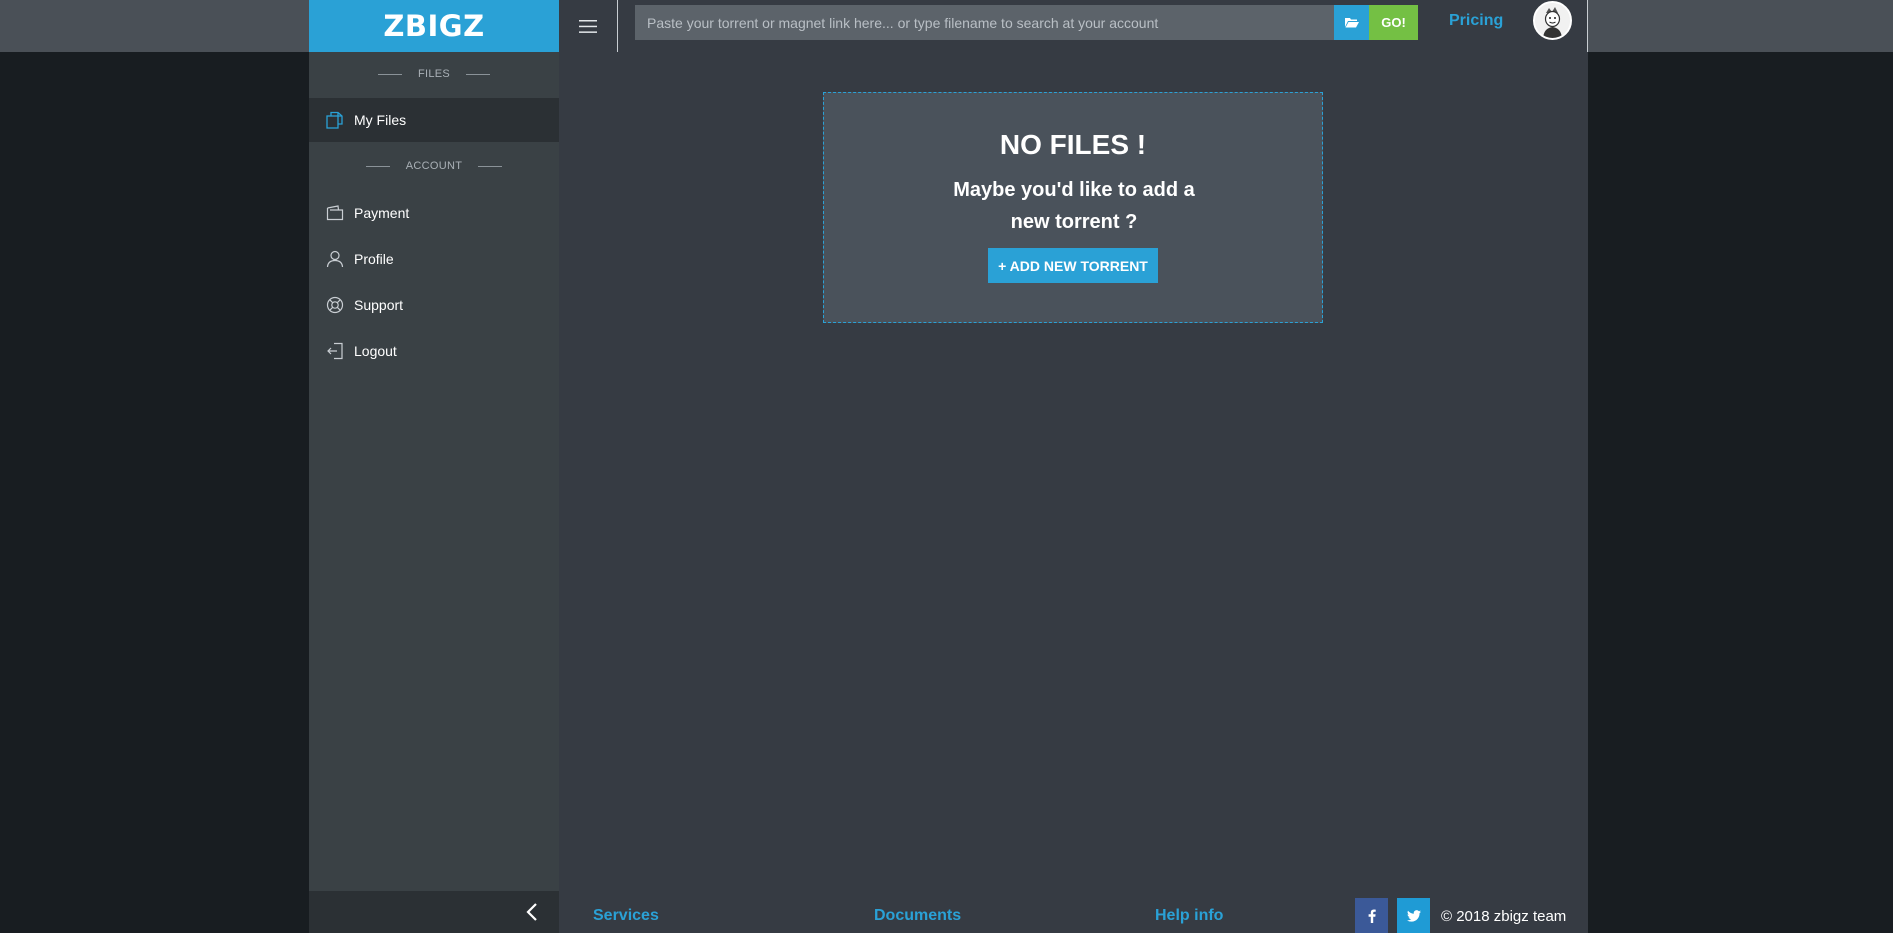 This screenshot has height=933, width=1893. What do you see at coordinates (531, 912) in the screenshot?
I see `chevron-left-icon` at bounding box center [531, 912].